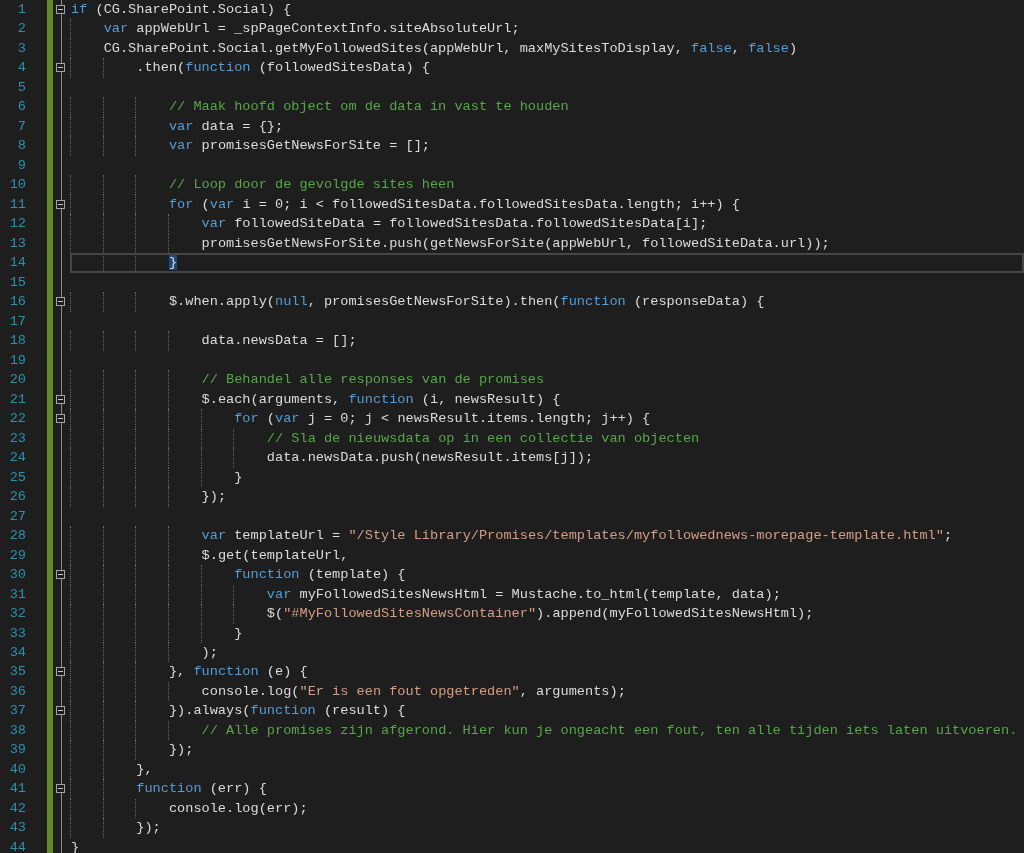  What do you see at coordinates (210, 555) in the screenshot?
I see `code-line: $.get(templateUrl,` at bounding box center [210, 555].